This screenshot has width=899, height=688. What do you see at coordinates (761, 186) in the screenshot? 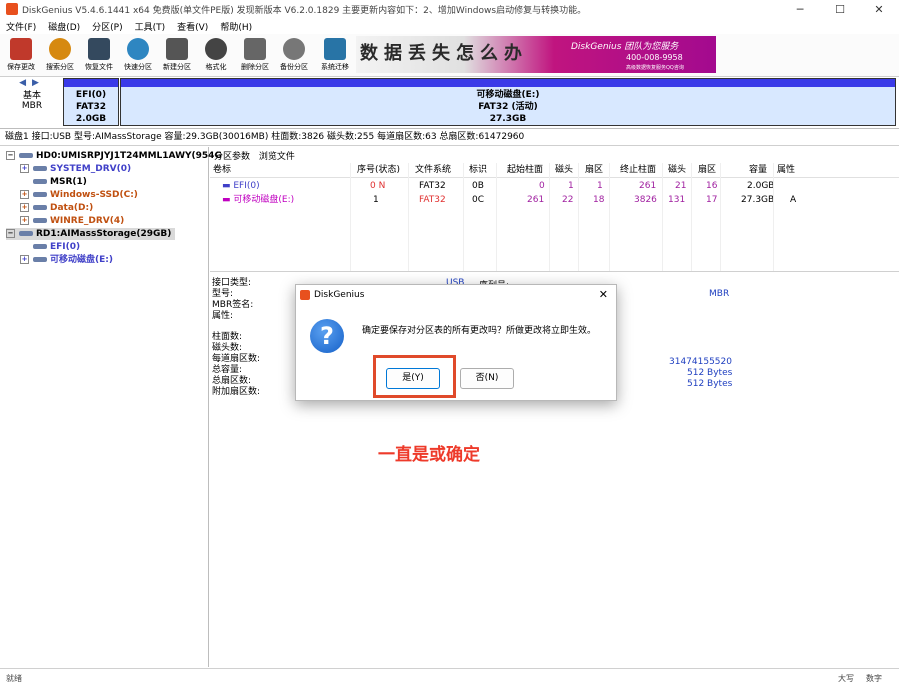
I see `cell-capacity: 2.0GB` at bounding box center [761, 186].